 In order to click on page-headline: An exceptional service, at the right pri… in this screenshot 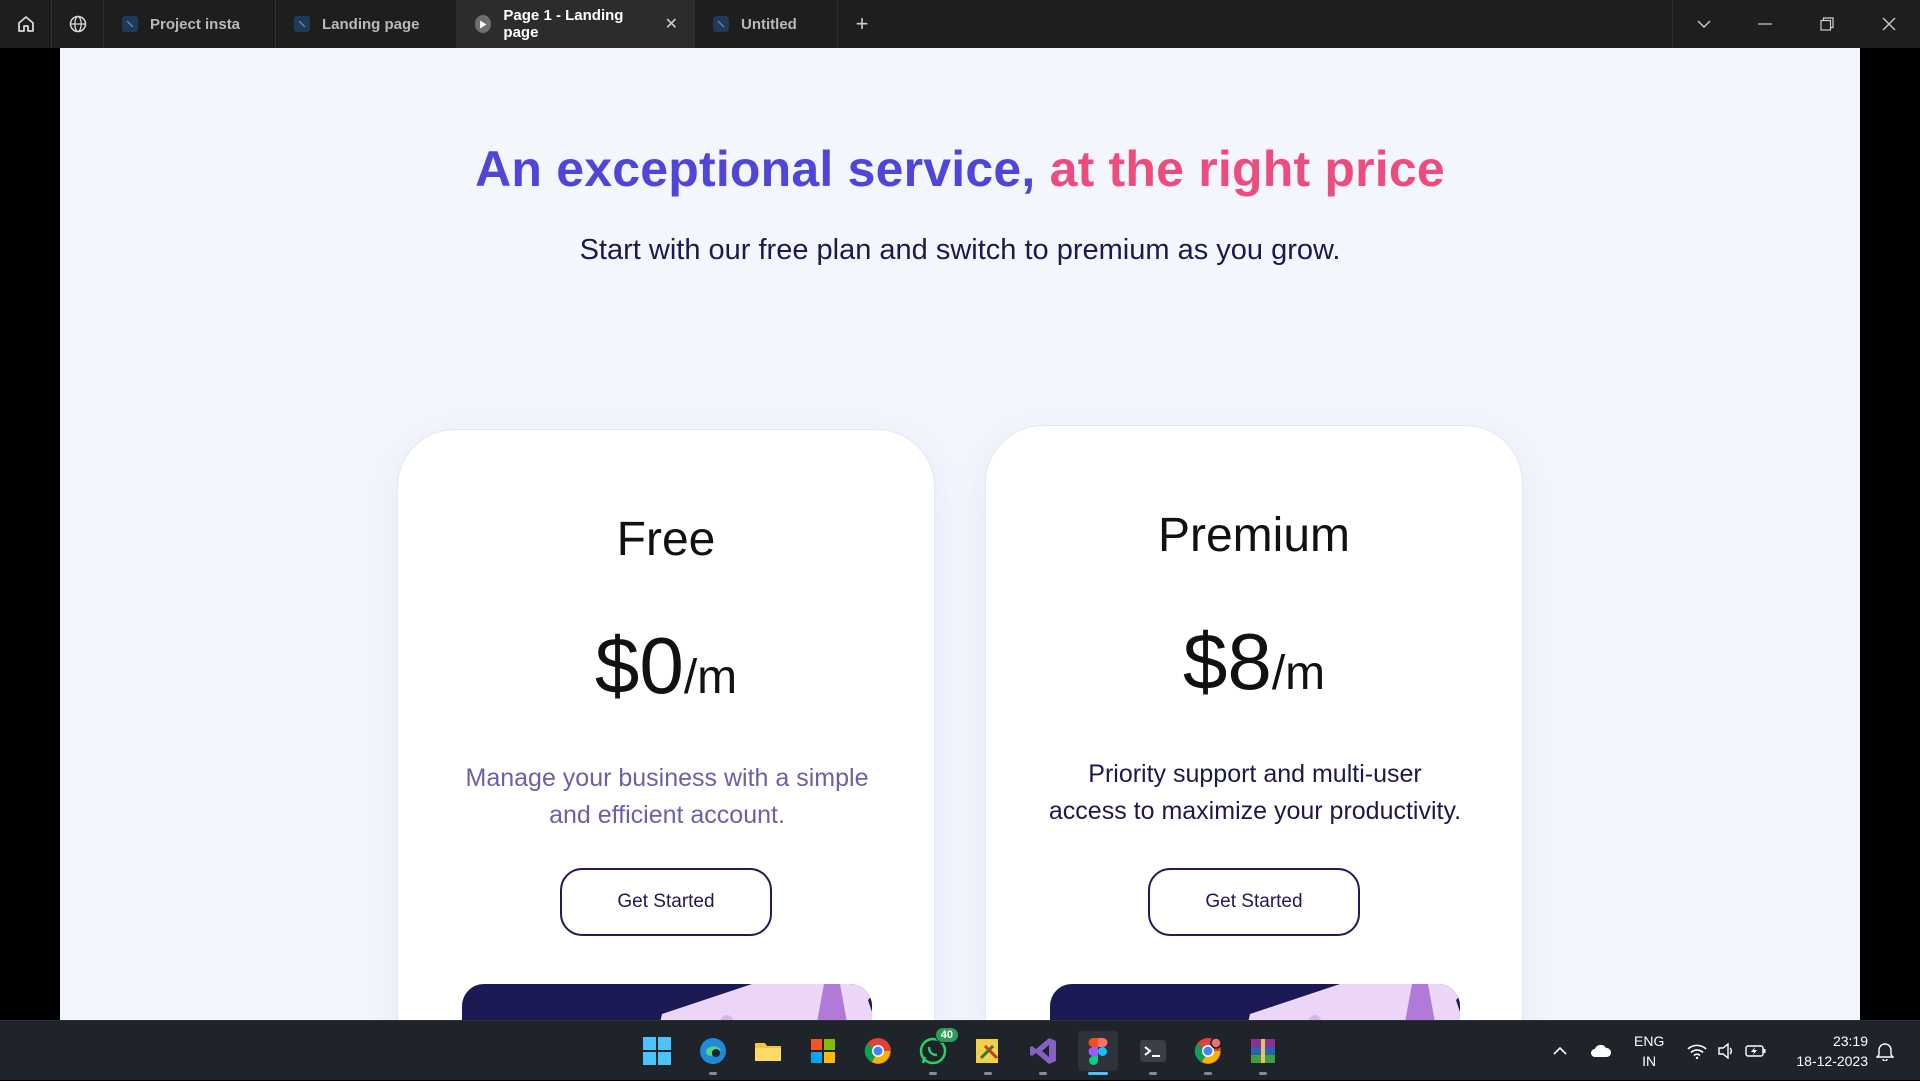, I will do `click(960, 169)`.